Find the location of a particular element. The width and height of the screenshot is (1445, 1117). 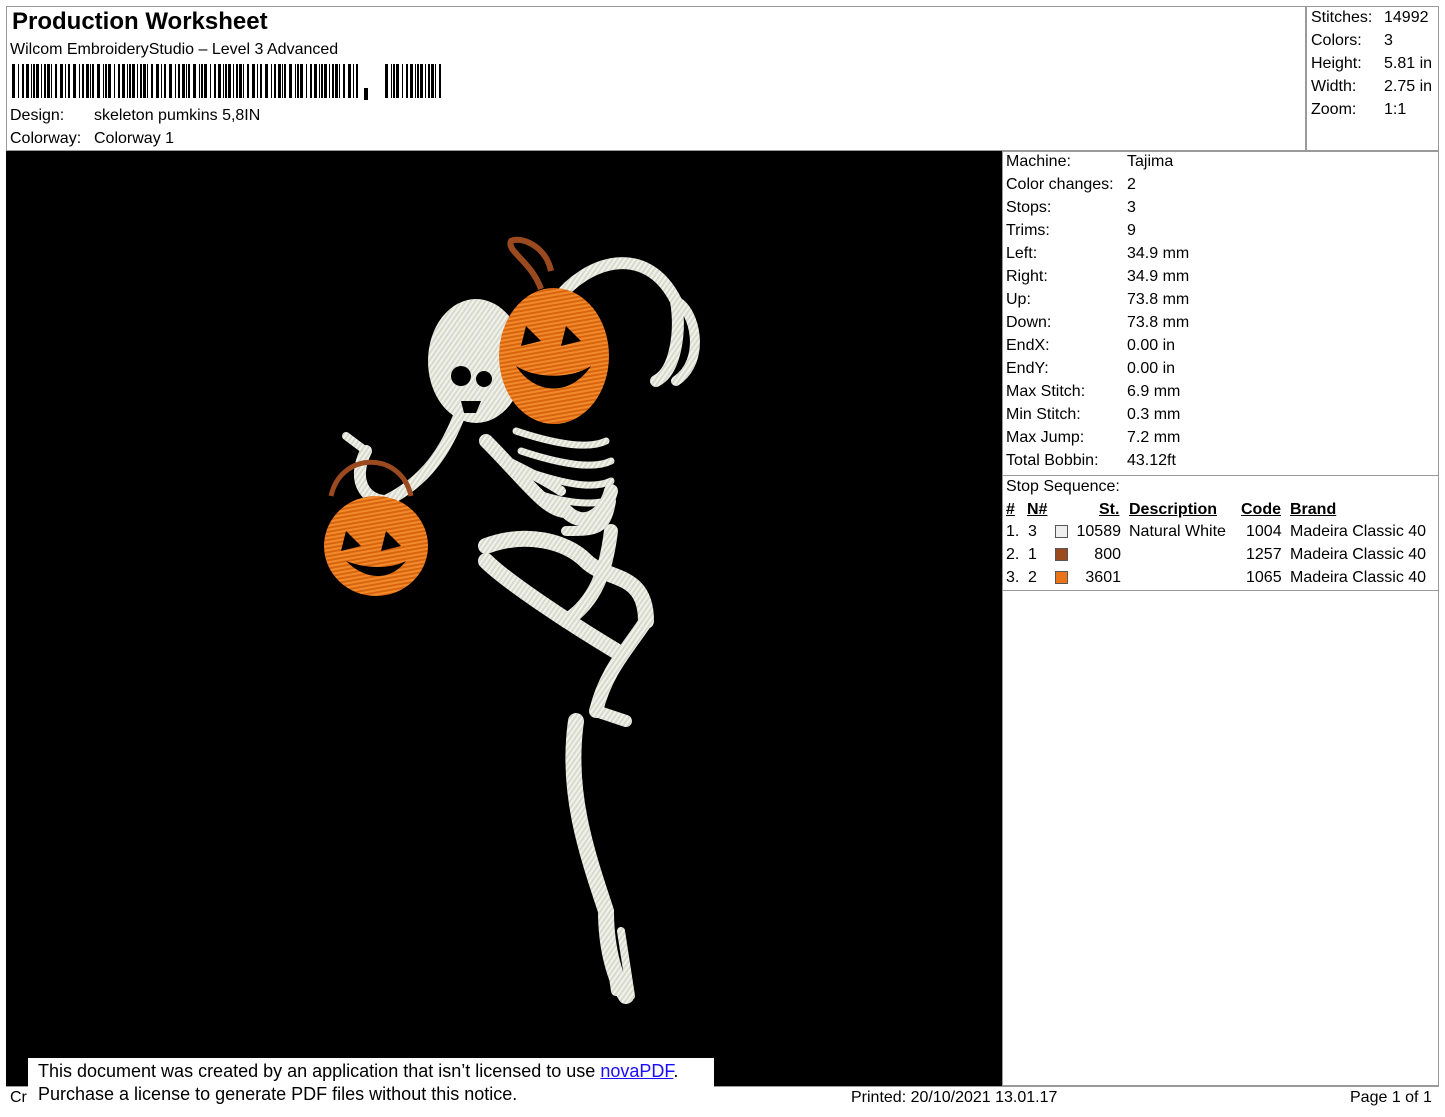

summary-value: 3 is located at coordinates (1388, 40).